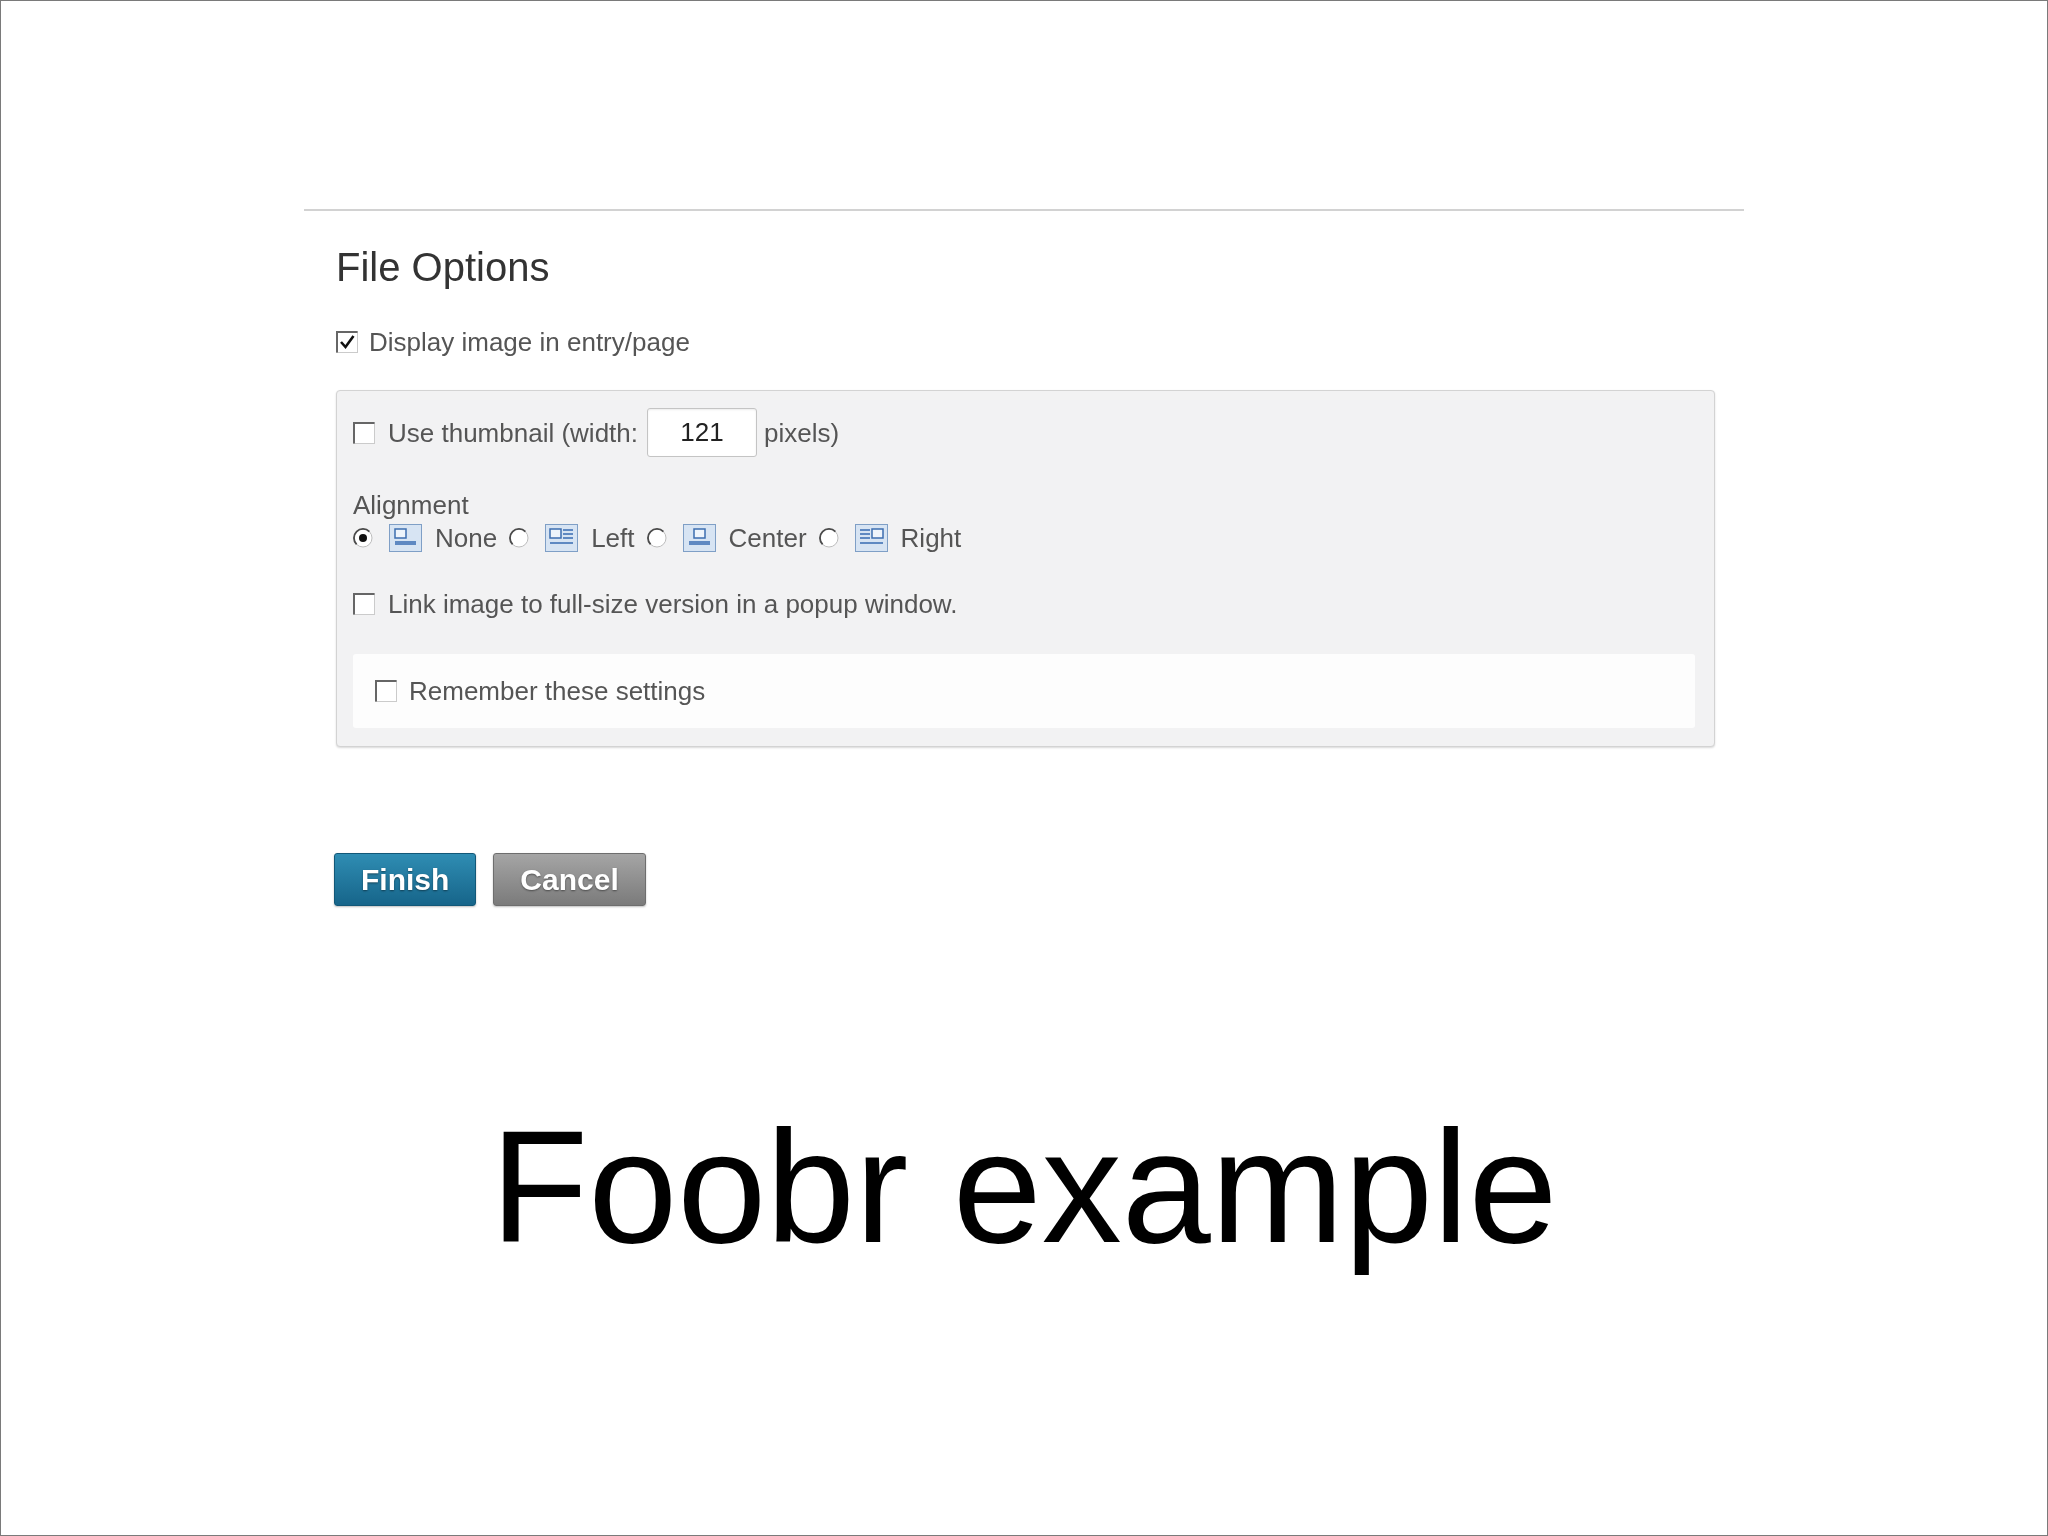 Image resolution: width=2048 pixels, height=1536 pixels. What do you see at coordinates (557, 691) in the screenshot?
I see `option-label: Remember these settings` at bounding box center [557, 691].